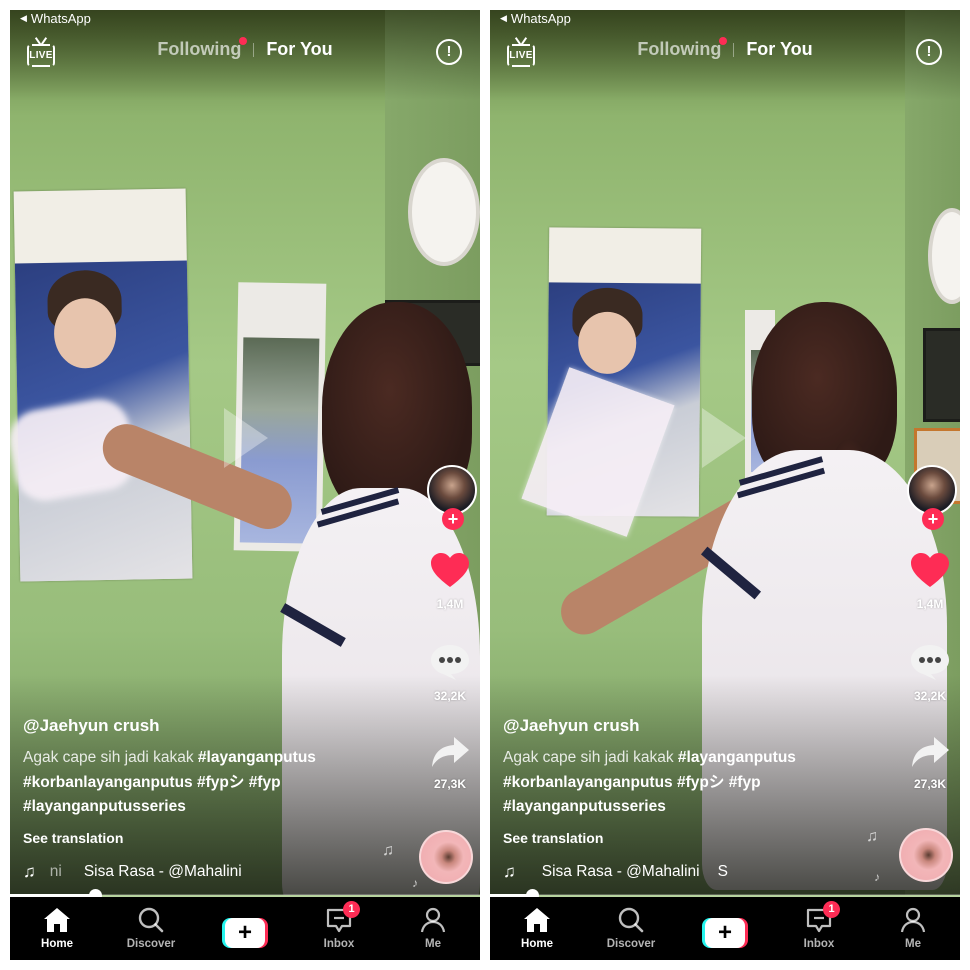 The width and height of the screenshot is (970, 970). What do you see at coordinates (110, 757) in the screenshot?
I see `description-text: Agak cape sih jadi kakak` at bounding box center [110, 757].